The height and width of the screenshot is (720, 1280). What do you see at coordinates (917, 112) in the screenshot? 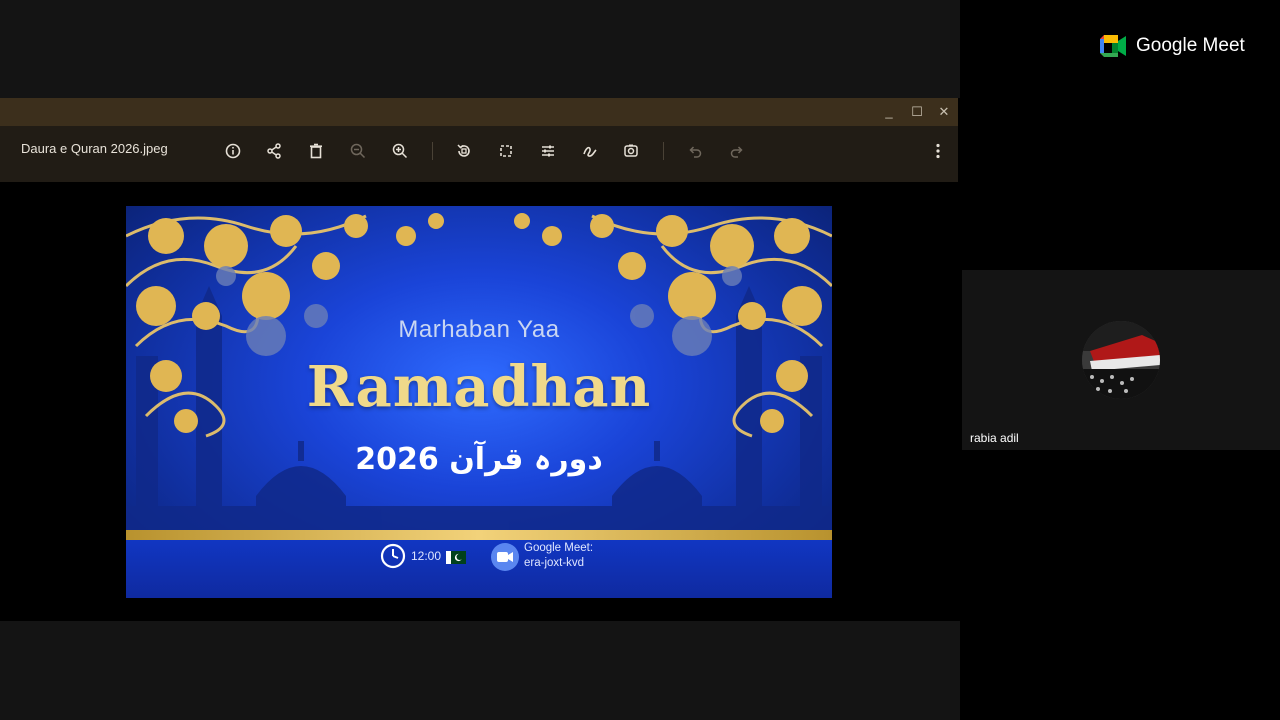
I see `maximize-button: ☐` at bounding box center [917, 112].